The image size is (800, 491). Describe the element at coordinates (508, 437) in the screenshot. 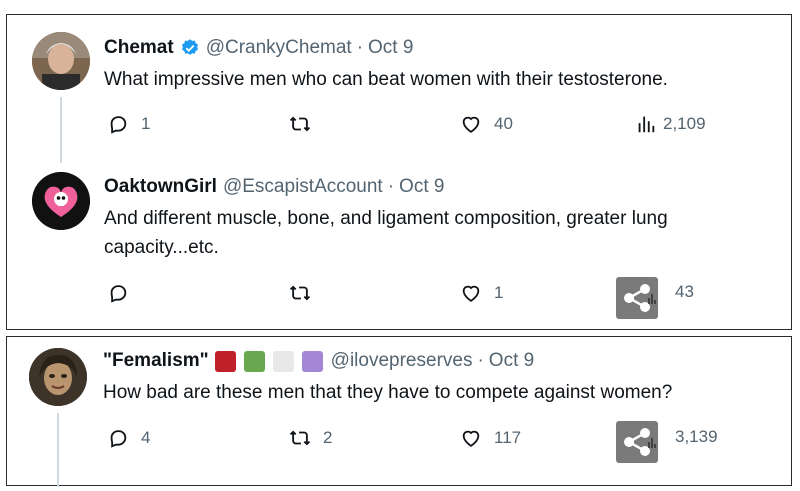

I see `like-count: 117` at that location.